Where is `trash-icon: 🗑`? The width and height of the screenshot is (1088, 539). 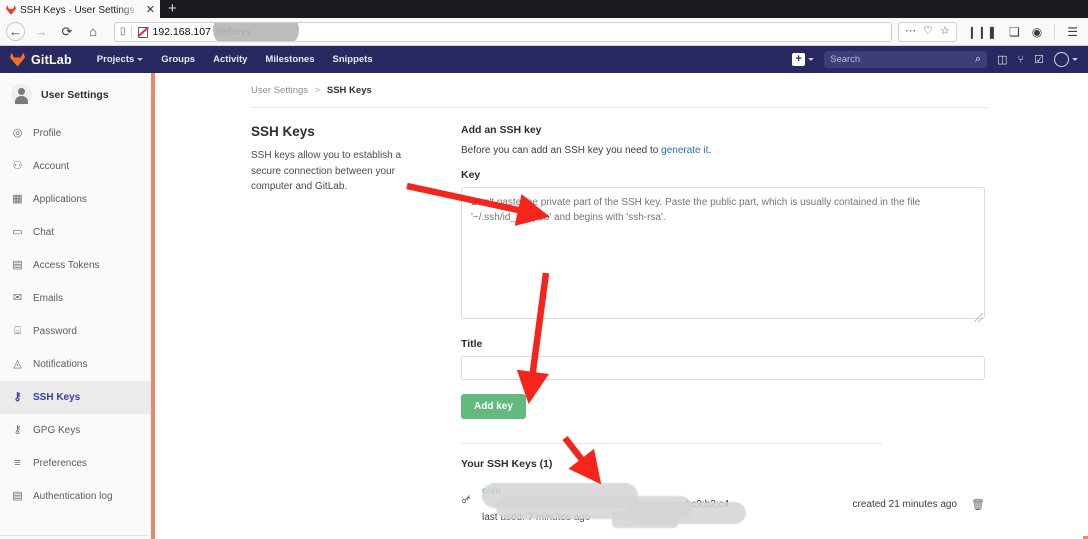 trash-icon: 🗑 is located at coordinates (978, 504).